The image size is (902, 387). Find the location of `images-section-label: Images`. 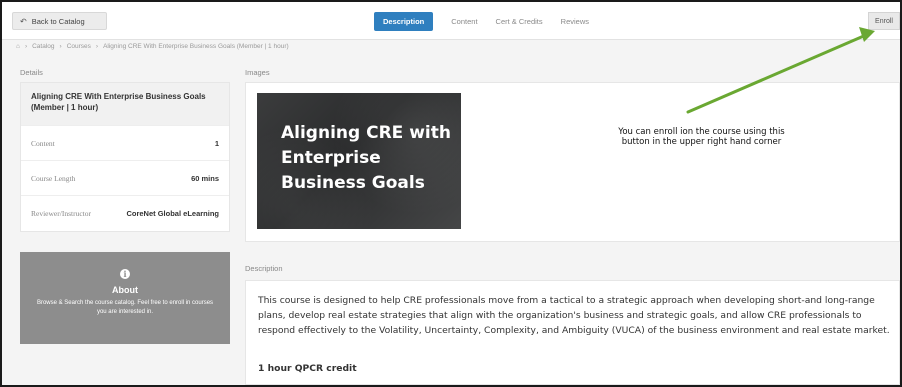

images-section-label: Images is located at coordinates (257, 72).